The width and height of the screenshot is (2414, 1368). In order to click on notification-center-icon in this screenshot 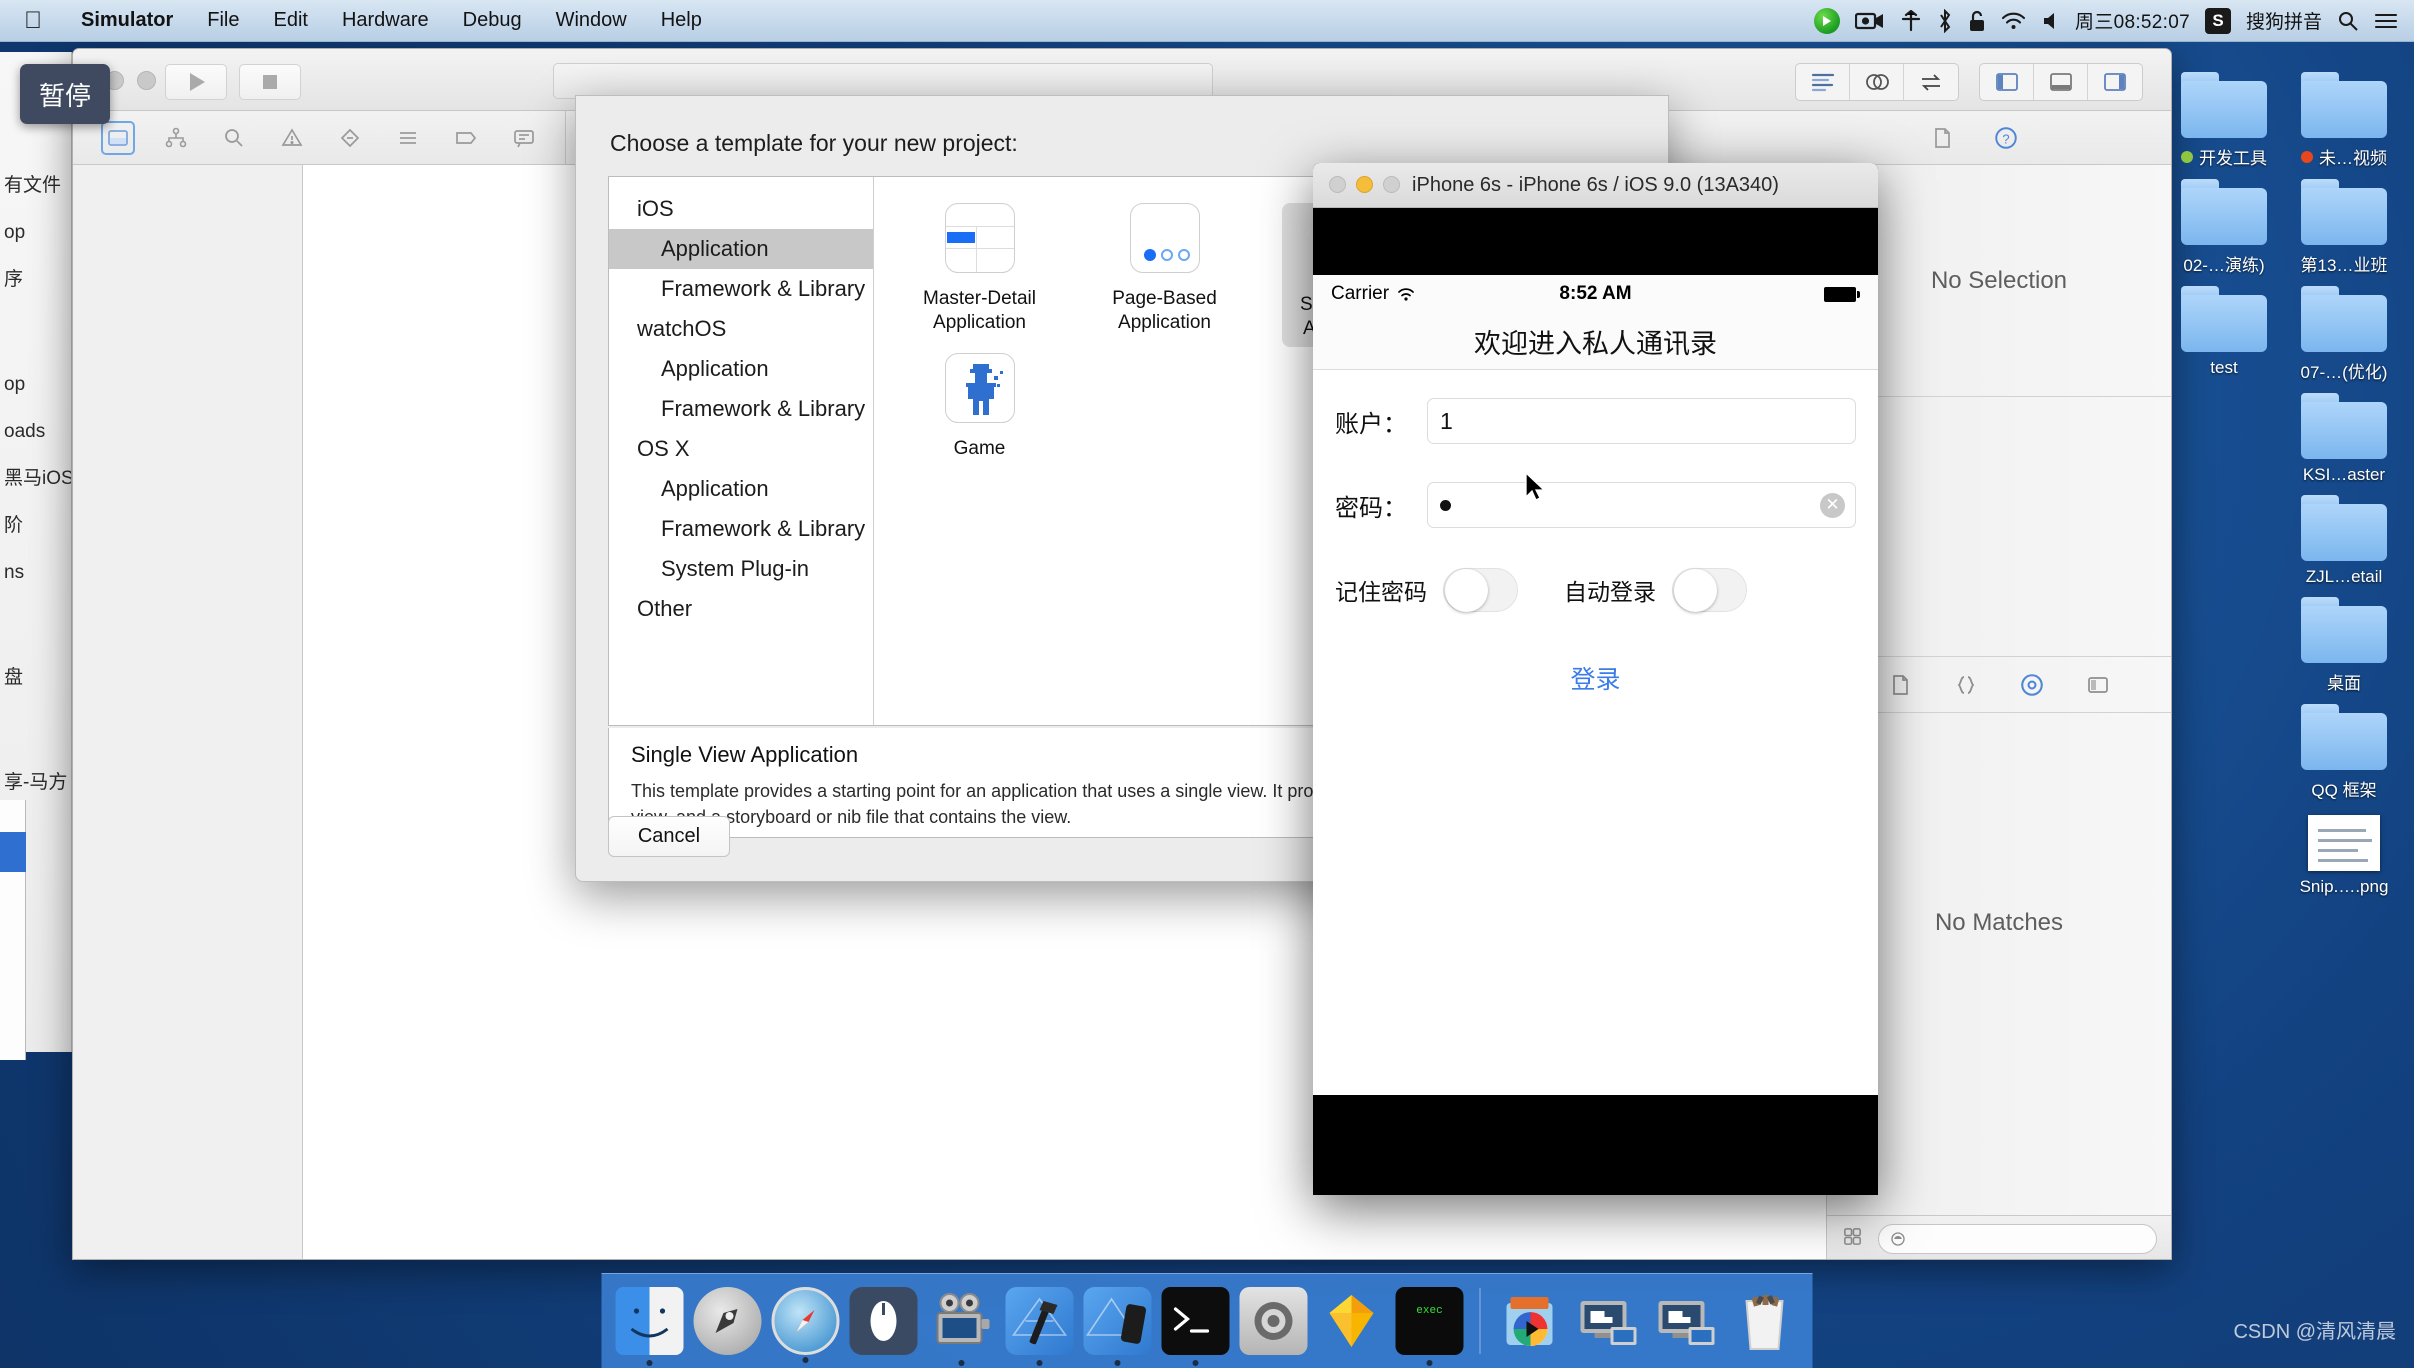, I will do `click(2386, 21)`.